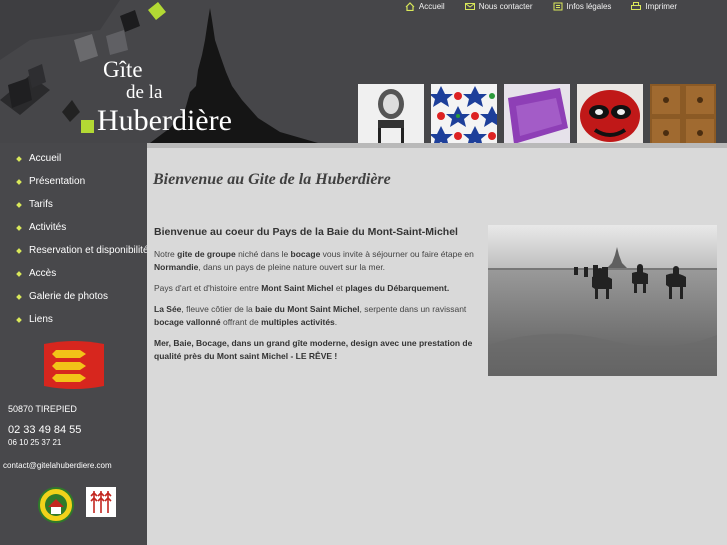  What do you see at coordinates (272, 179) in the screenshot?
I see `page-title: Bienvenue au Gite de la Huberdière` at bounding box center [272, 179].